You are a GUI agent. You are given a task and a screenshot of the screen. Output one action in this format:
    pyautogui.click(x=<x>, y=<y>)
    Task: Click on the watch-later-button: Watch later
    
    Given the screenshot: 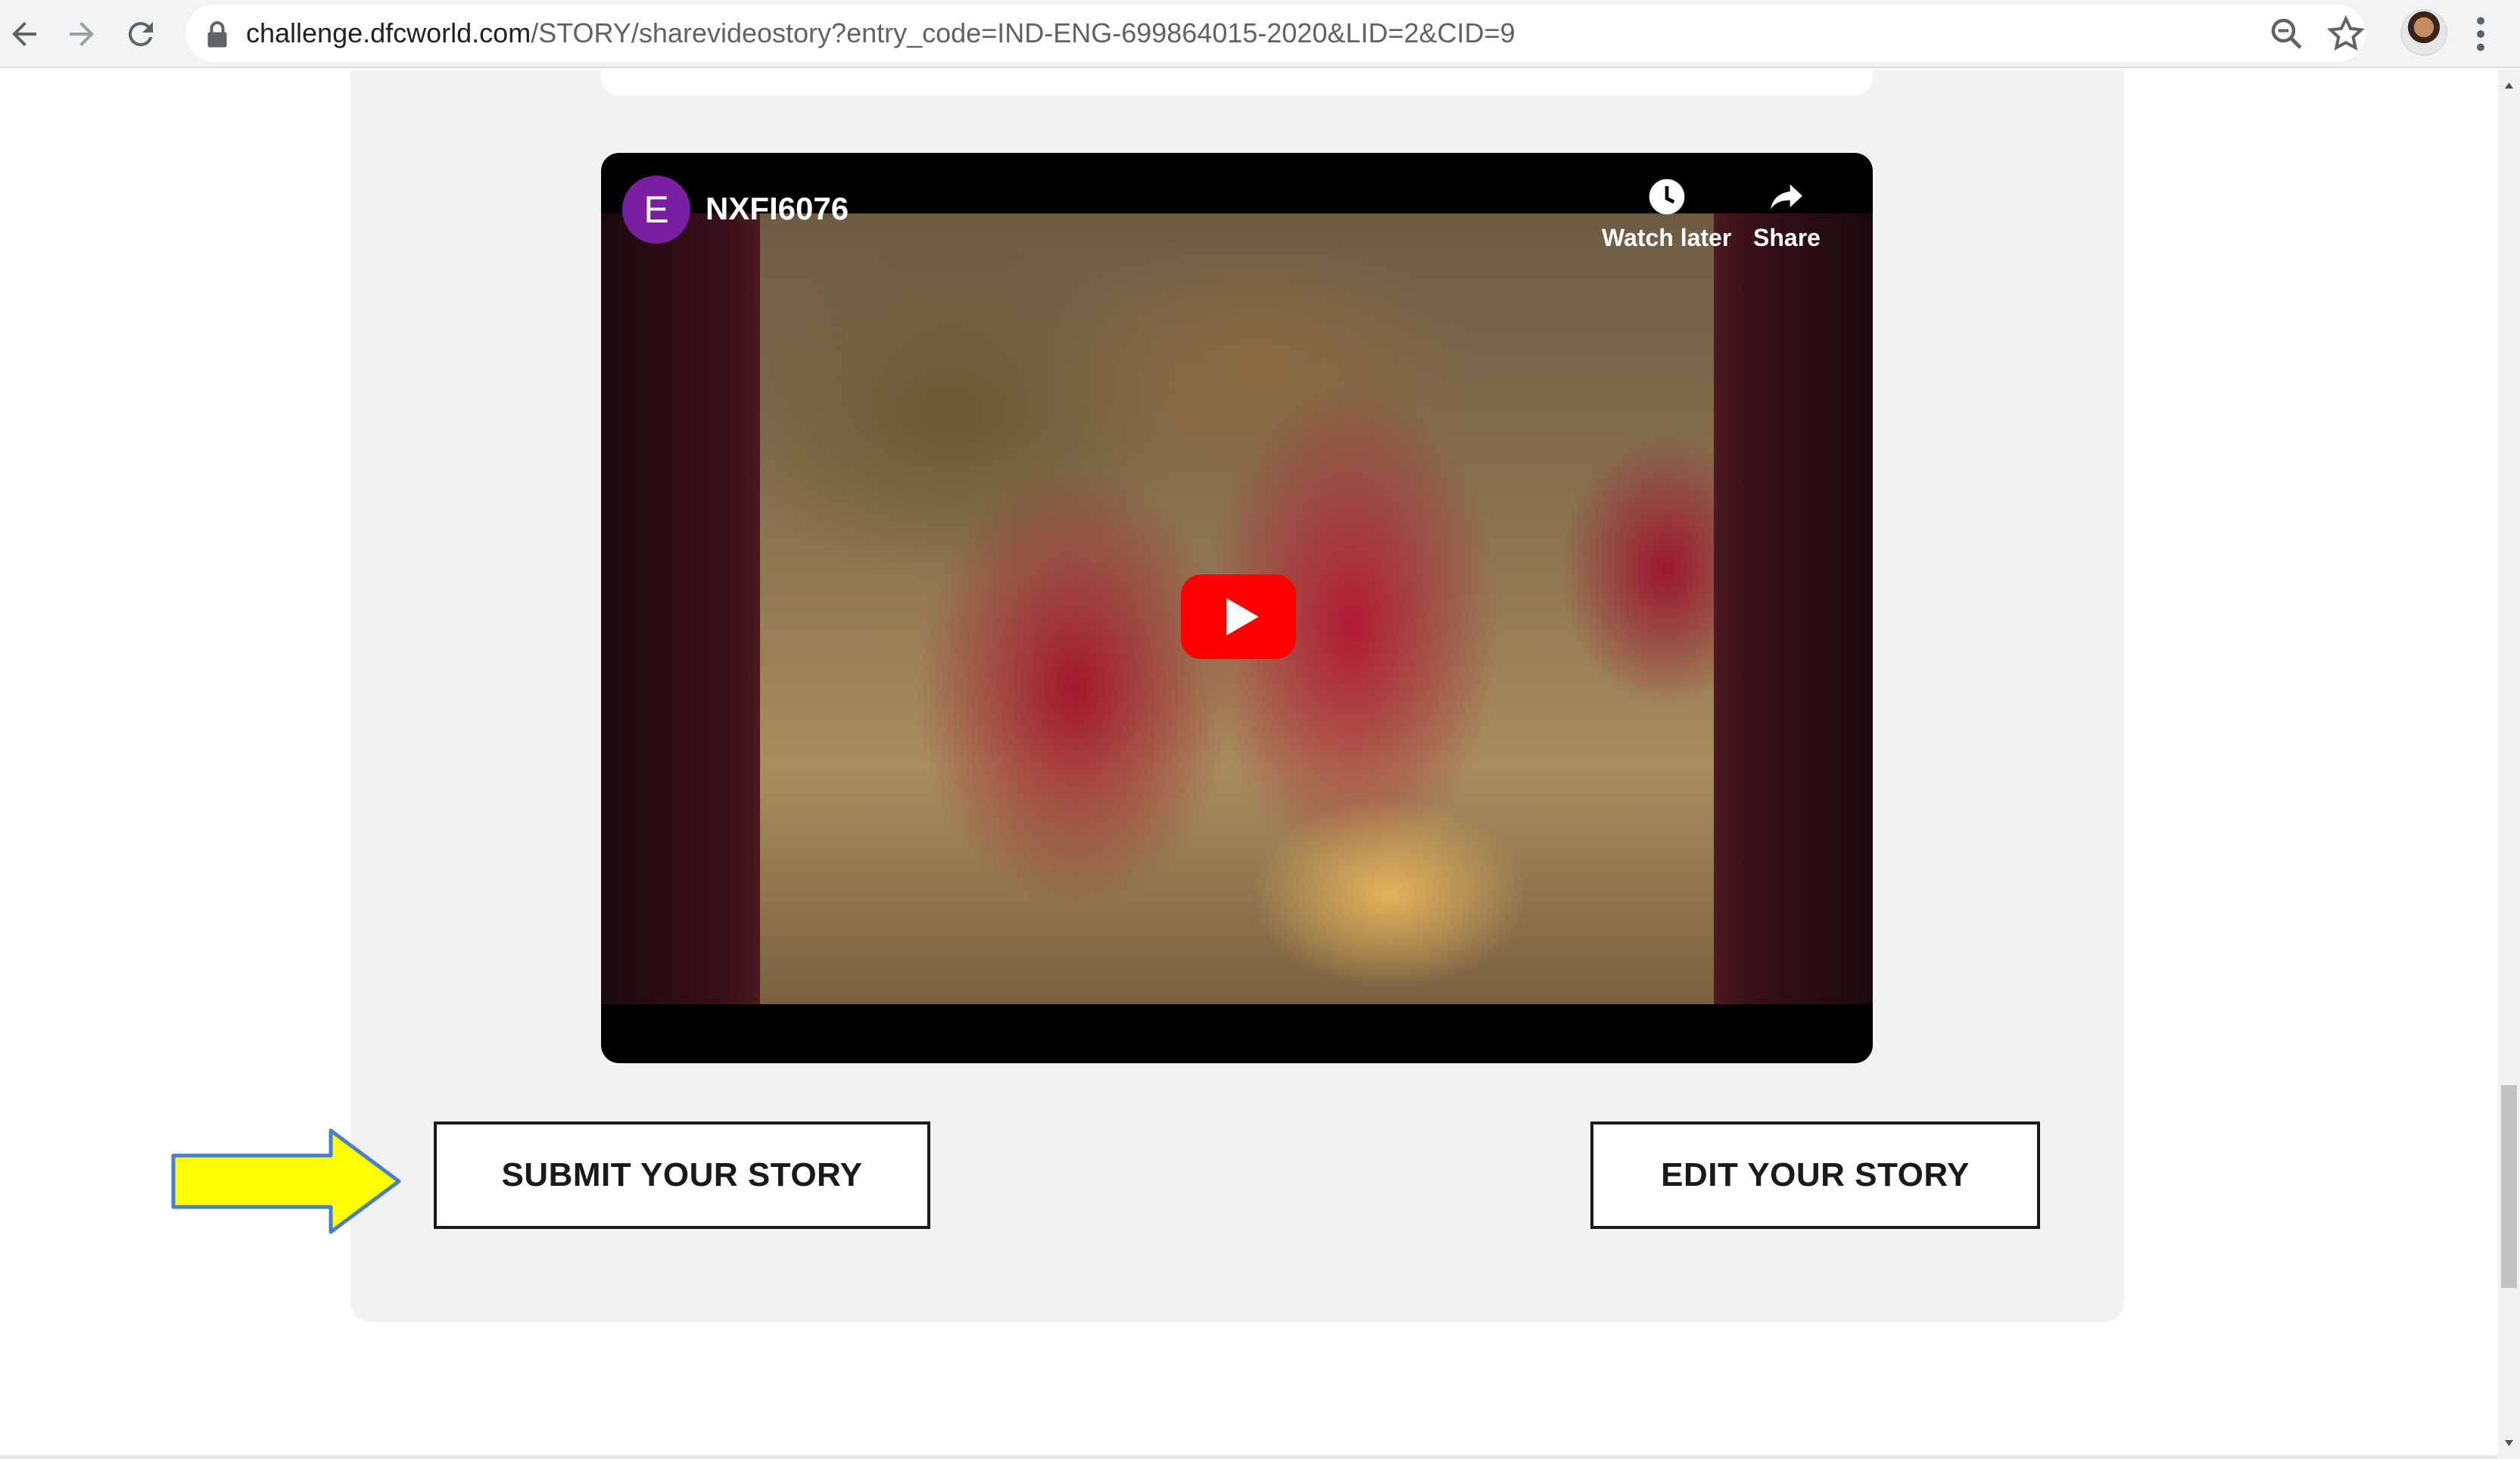 What is the action you would take?
    pyautogui.click(x=1666, y=214)
    